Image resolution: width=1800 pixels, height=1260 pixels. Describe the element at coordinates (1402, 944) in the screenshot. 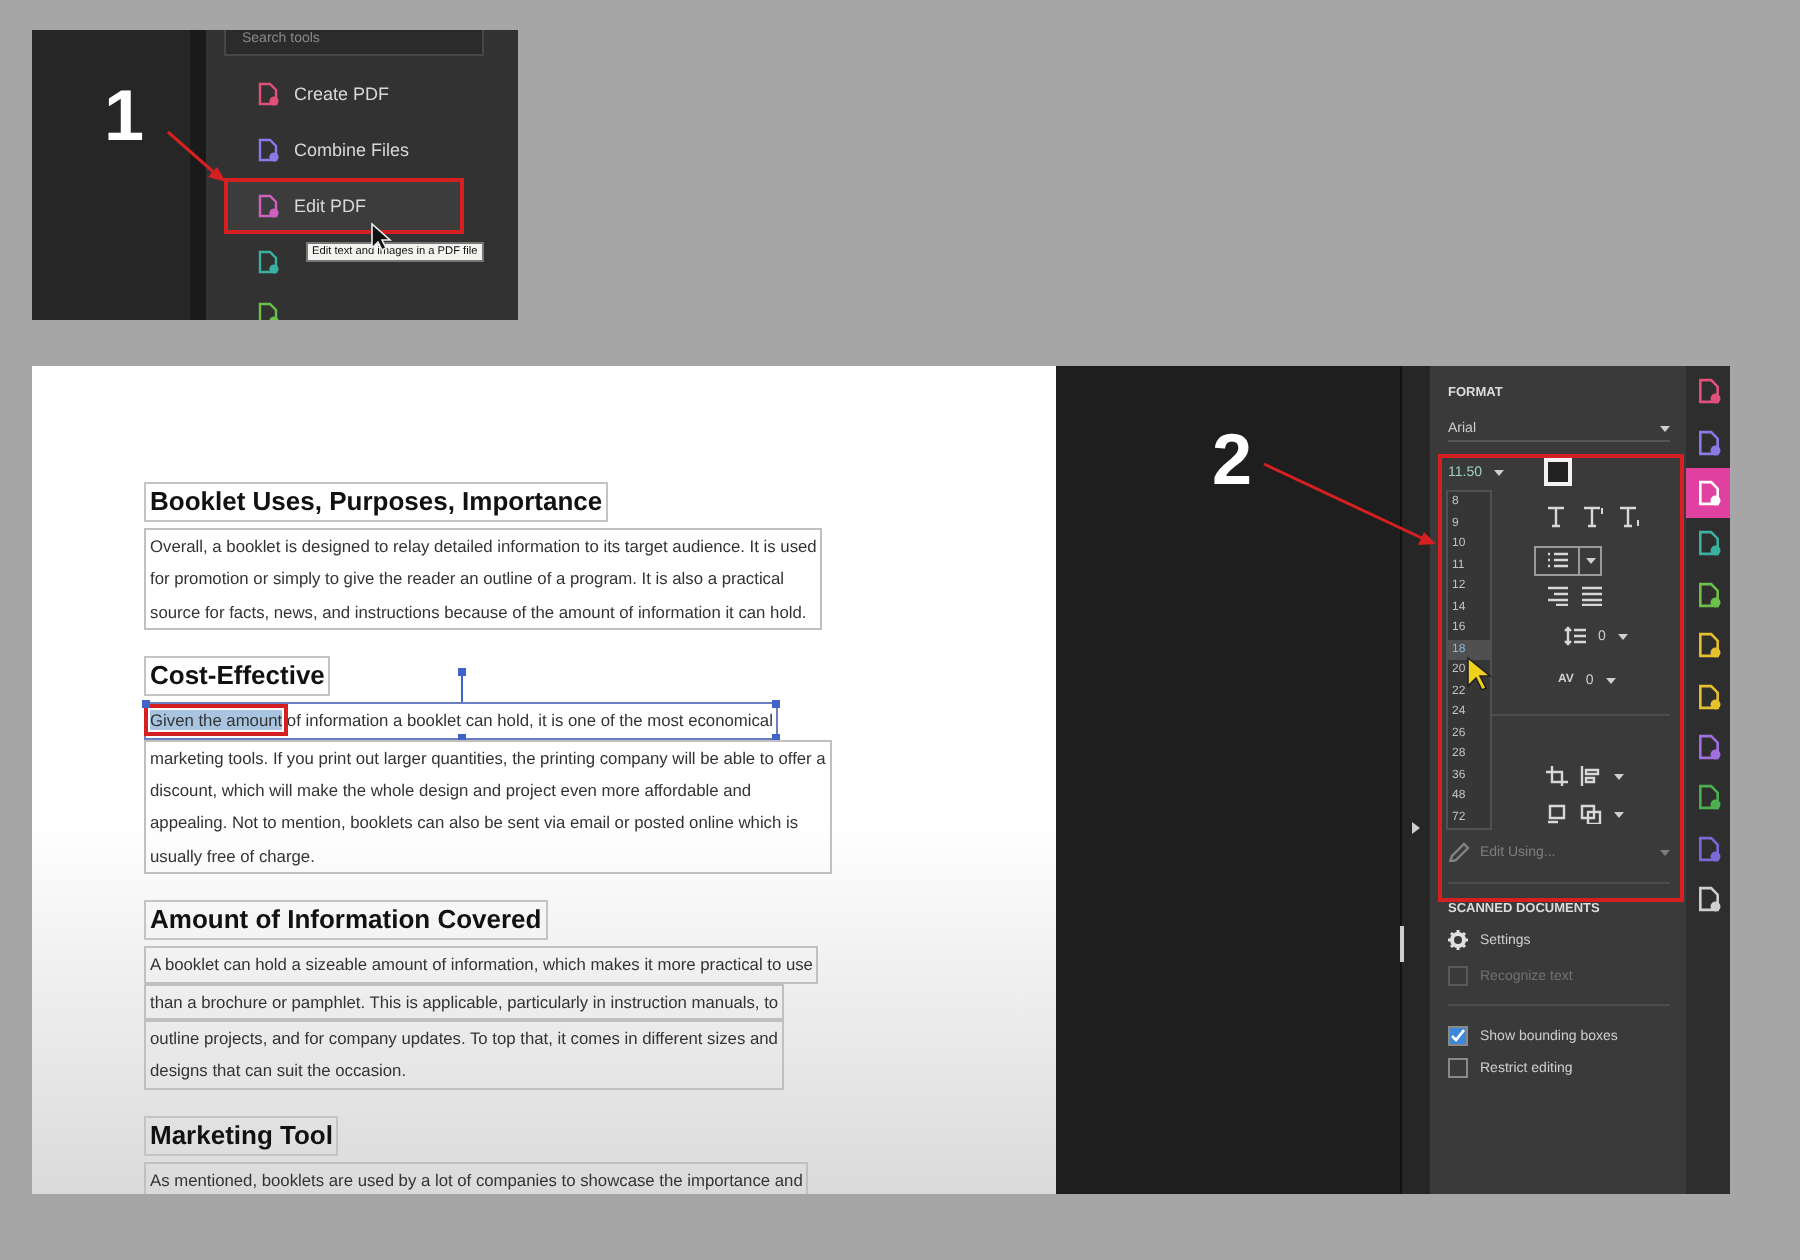

I see `splitter-handle` at that location.